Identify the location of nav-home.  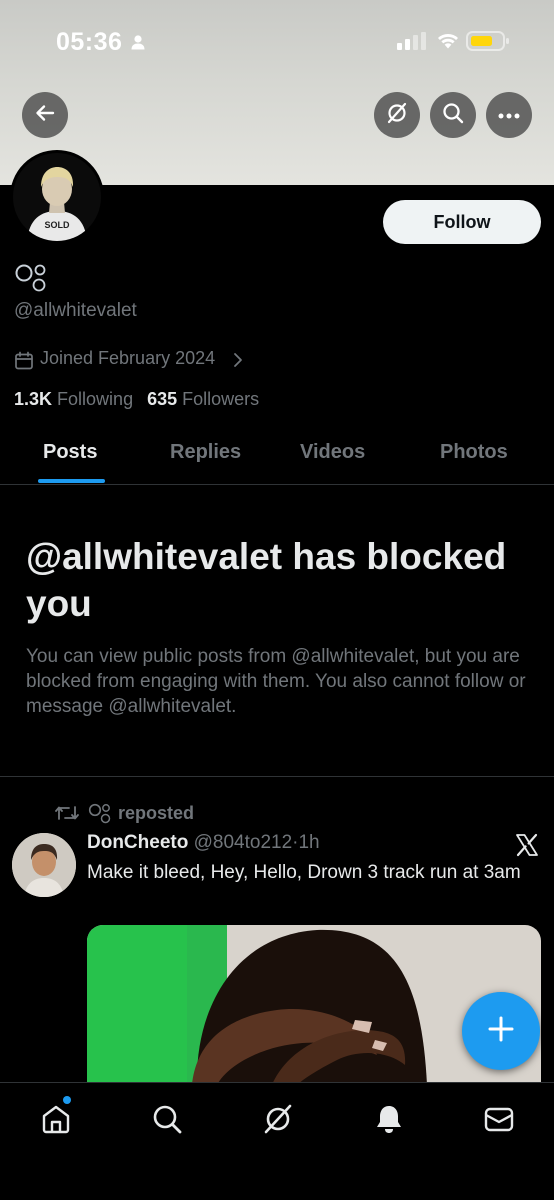
(56, 1121).